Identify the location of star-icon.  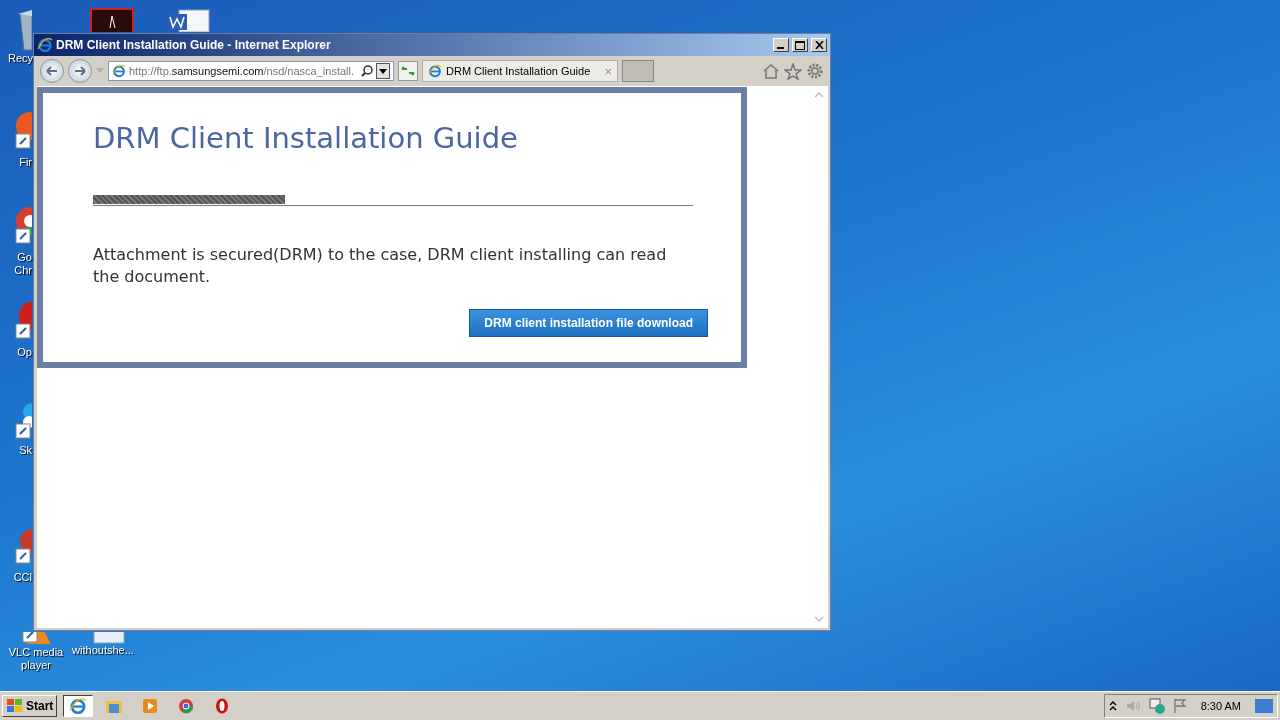
(793, 71).